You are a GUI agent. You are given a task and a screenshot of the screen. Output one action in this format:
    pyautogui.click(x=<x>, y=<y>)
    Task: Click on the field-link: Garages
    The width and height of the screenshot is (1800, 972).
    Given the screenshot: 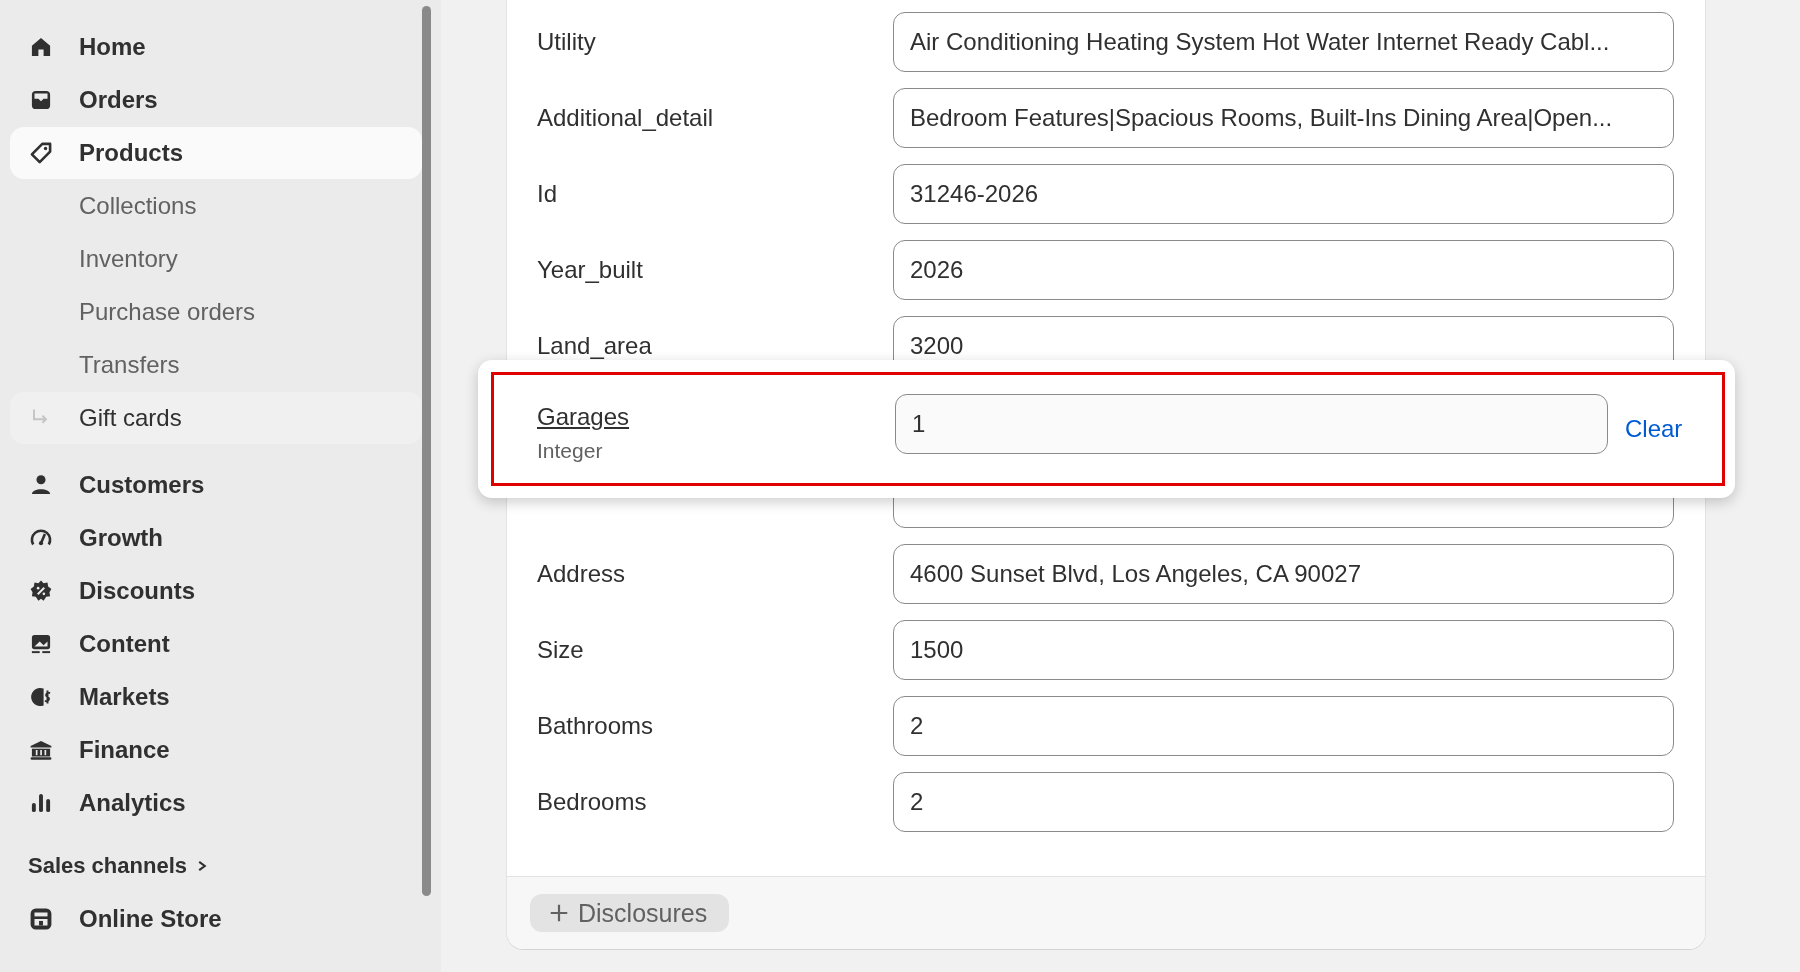 What is the action you would take?
    pyautogui.click(x=583, y=417)
    